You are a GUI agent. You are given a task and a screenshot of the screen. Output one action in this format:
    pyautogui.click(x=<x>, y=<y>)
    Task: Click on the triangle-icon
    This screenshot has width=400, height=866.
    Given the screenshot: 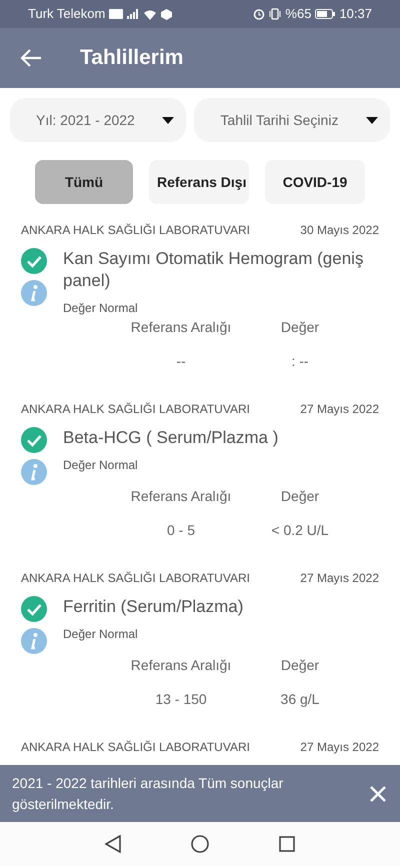 What is the action you would take?
    pyautogui.click(x=113, y=844)
    